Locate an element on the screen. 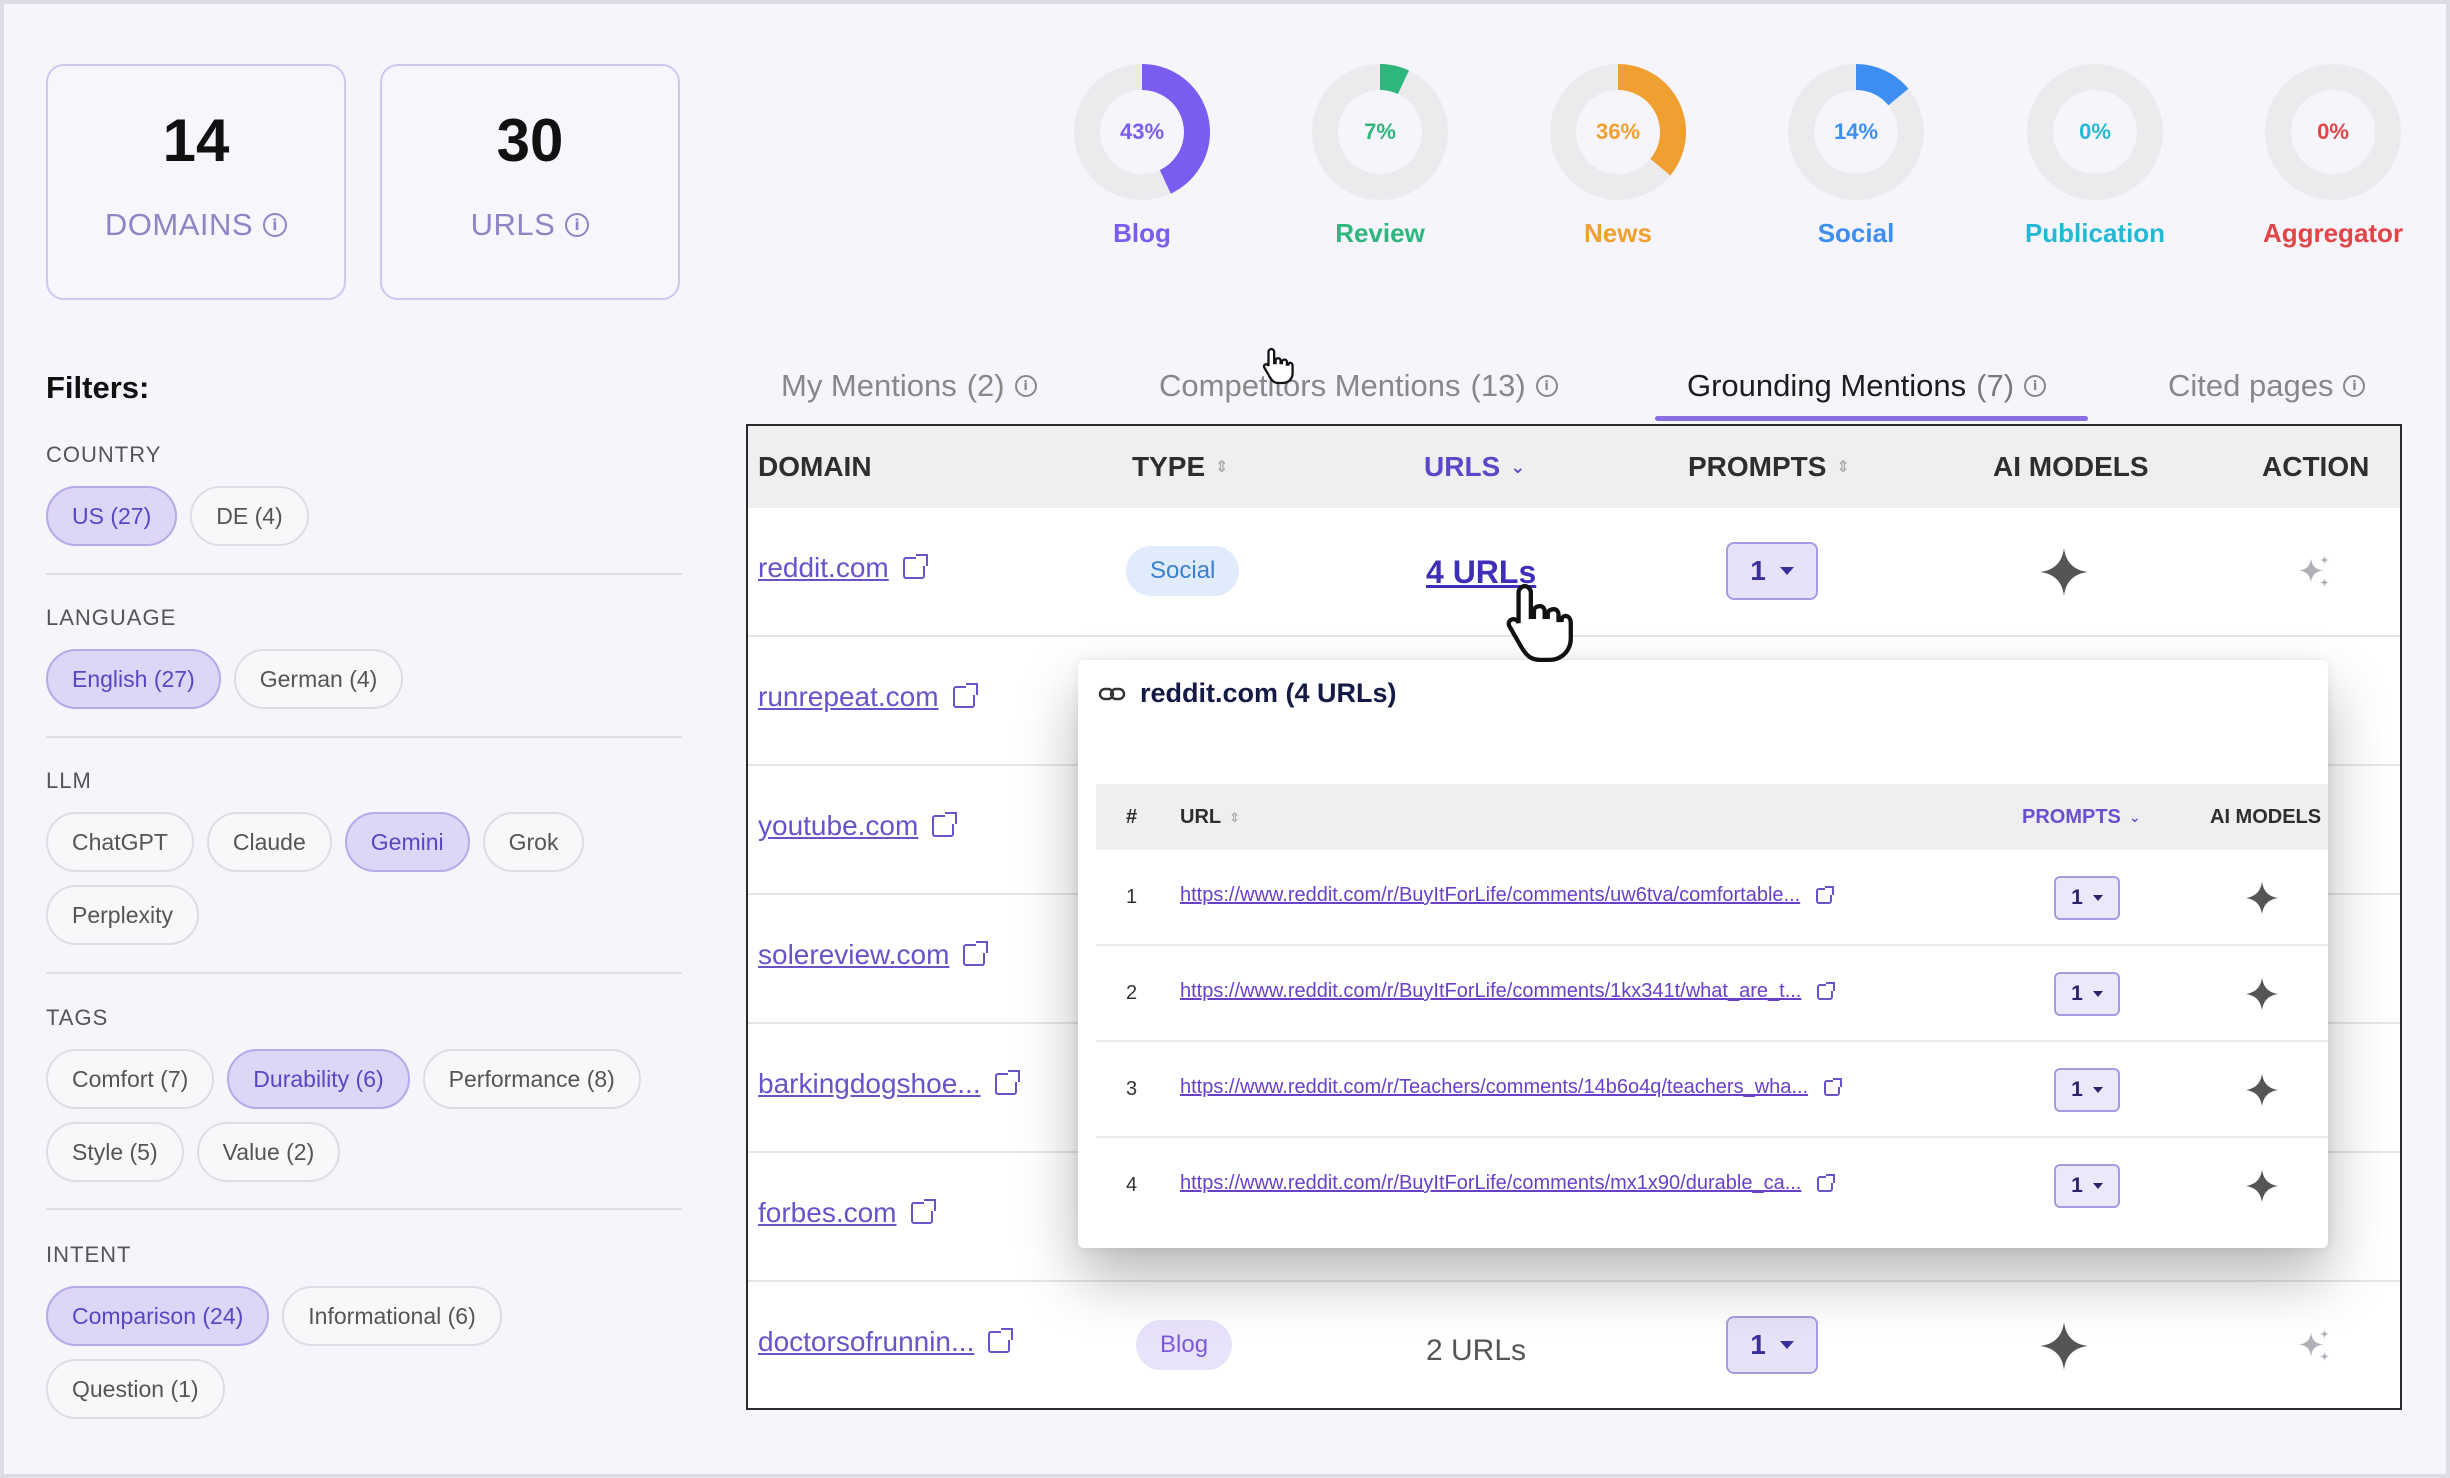 This screenshot has height=1478, width=2450. domain-link: reddit.com is located at coordinates (843, 568).